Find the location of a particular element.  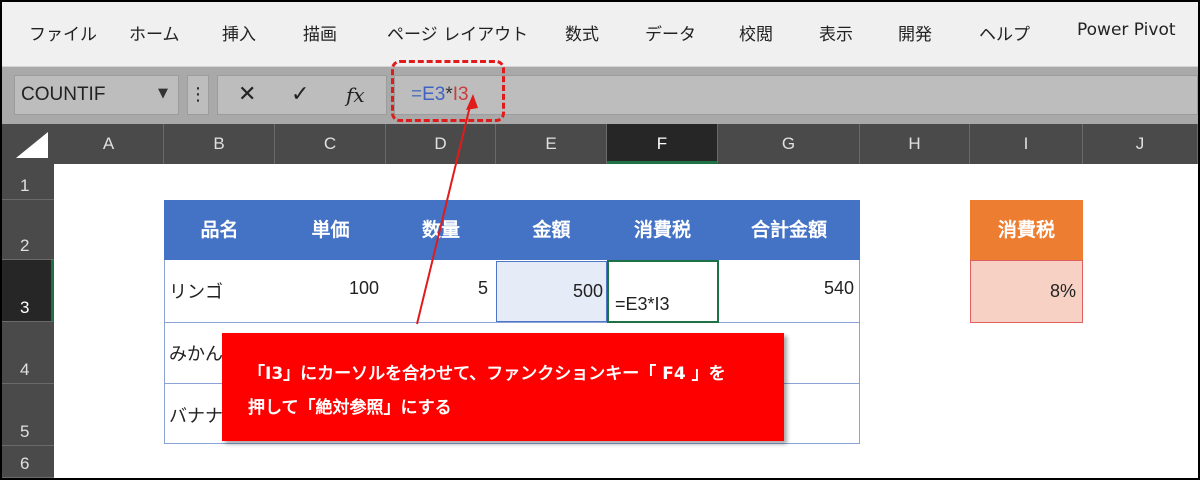

dropdown-arrow-icon: ▼ is located at coordinates (163, 93).